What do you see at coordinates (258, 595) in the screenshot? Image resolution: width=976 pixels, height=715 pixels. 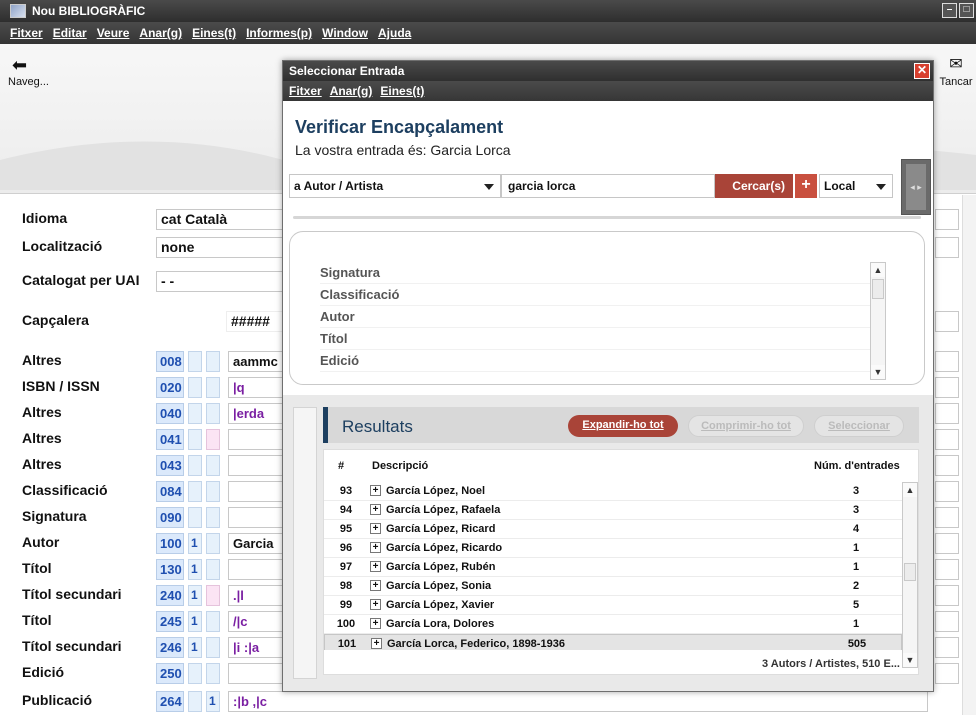 I see `subfield-field: .|l` at bounding box center [258, 595].